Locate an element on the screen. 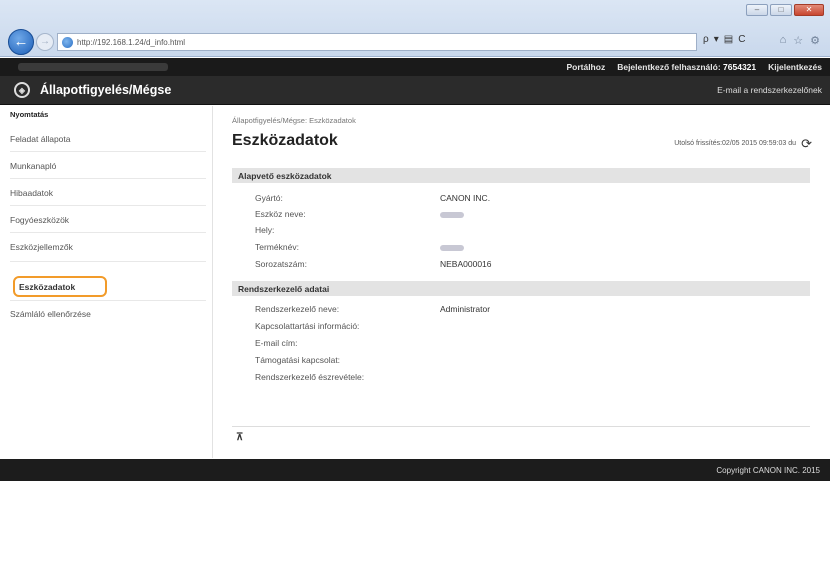 Image resolution: width=830 pixels, height=562 pixels. row-label: Sorozatszám: is located at coordinates (281, 264).